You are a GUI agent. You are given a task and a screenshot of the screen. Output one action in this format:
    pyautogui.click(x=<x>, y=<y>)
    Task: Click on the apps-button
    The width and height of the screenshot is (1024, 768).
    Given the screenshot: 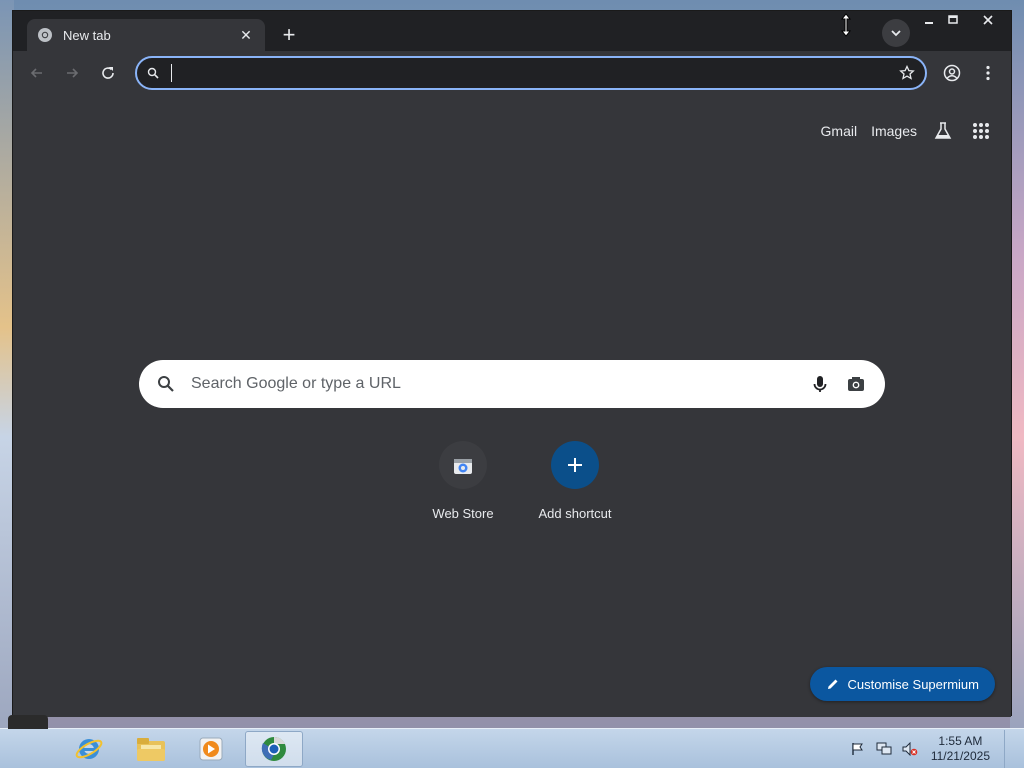 What is the action you would take?
    pyautogui.click(x=981, y=131)
    